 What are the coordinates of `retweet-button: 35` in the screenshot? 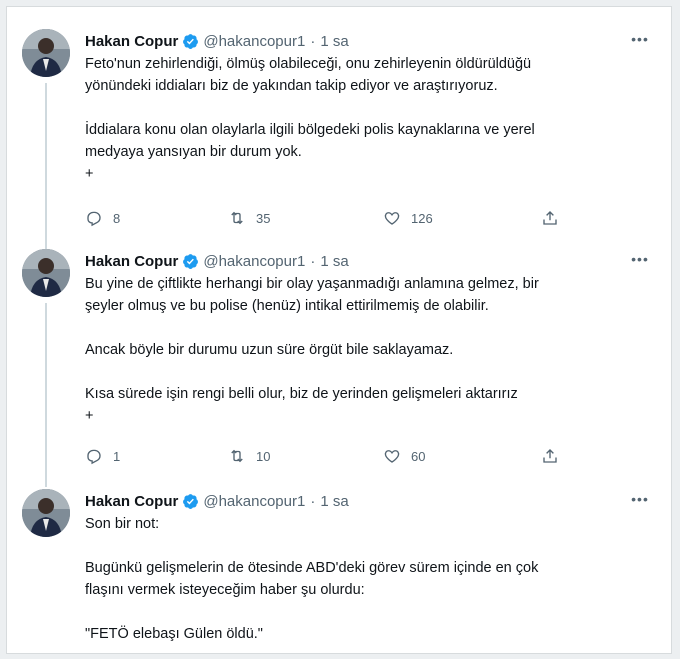 It's located at (249, 218).